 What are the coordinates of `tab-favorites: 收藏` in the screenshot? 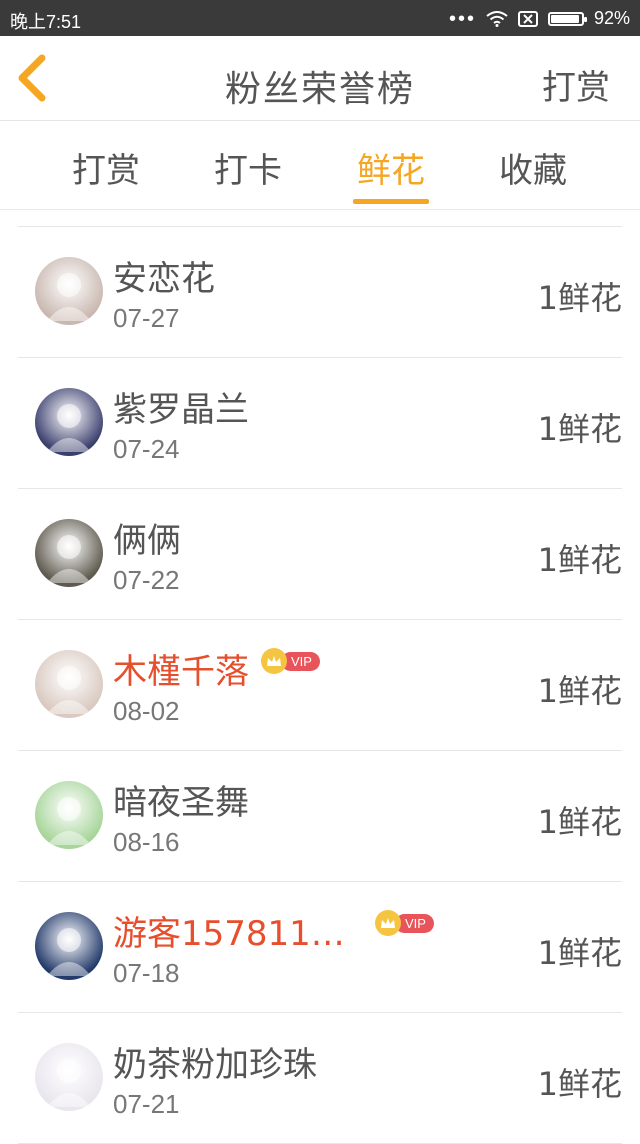 It's located at (533, 167).